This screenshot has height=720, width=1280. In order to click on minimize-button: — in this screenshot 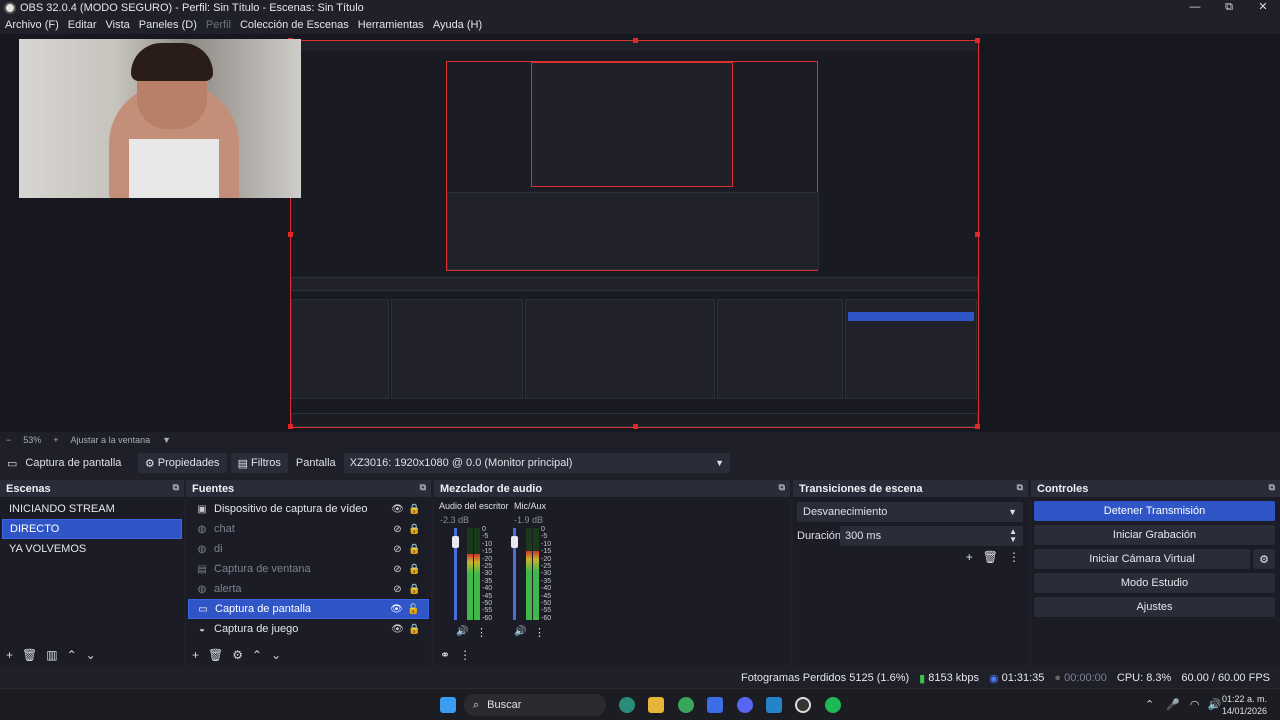, I will do `click(1195, 8)`.